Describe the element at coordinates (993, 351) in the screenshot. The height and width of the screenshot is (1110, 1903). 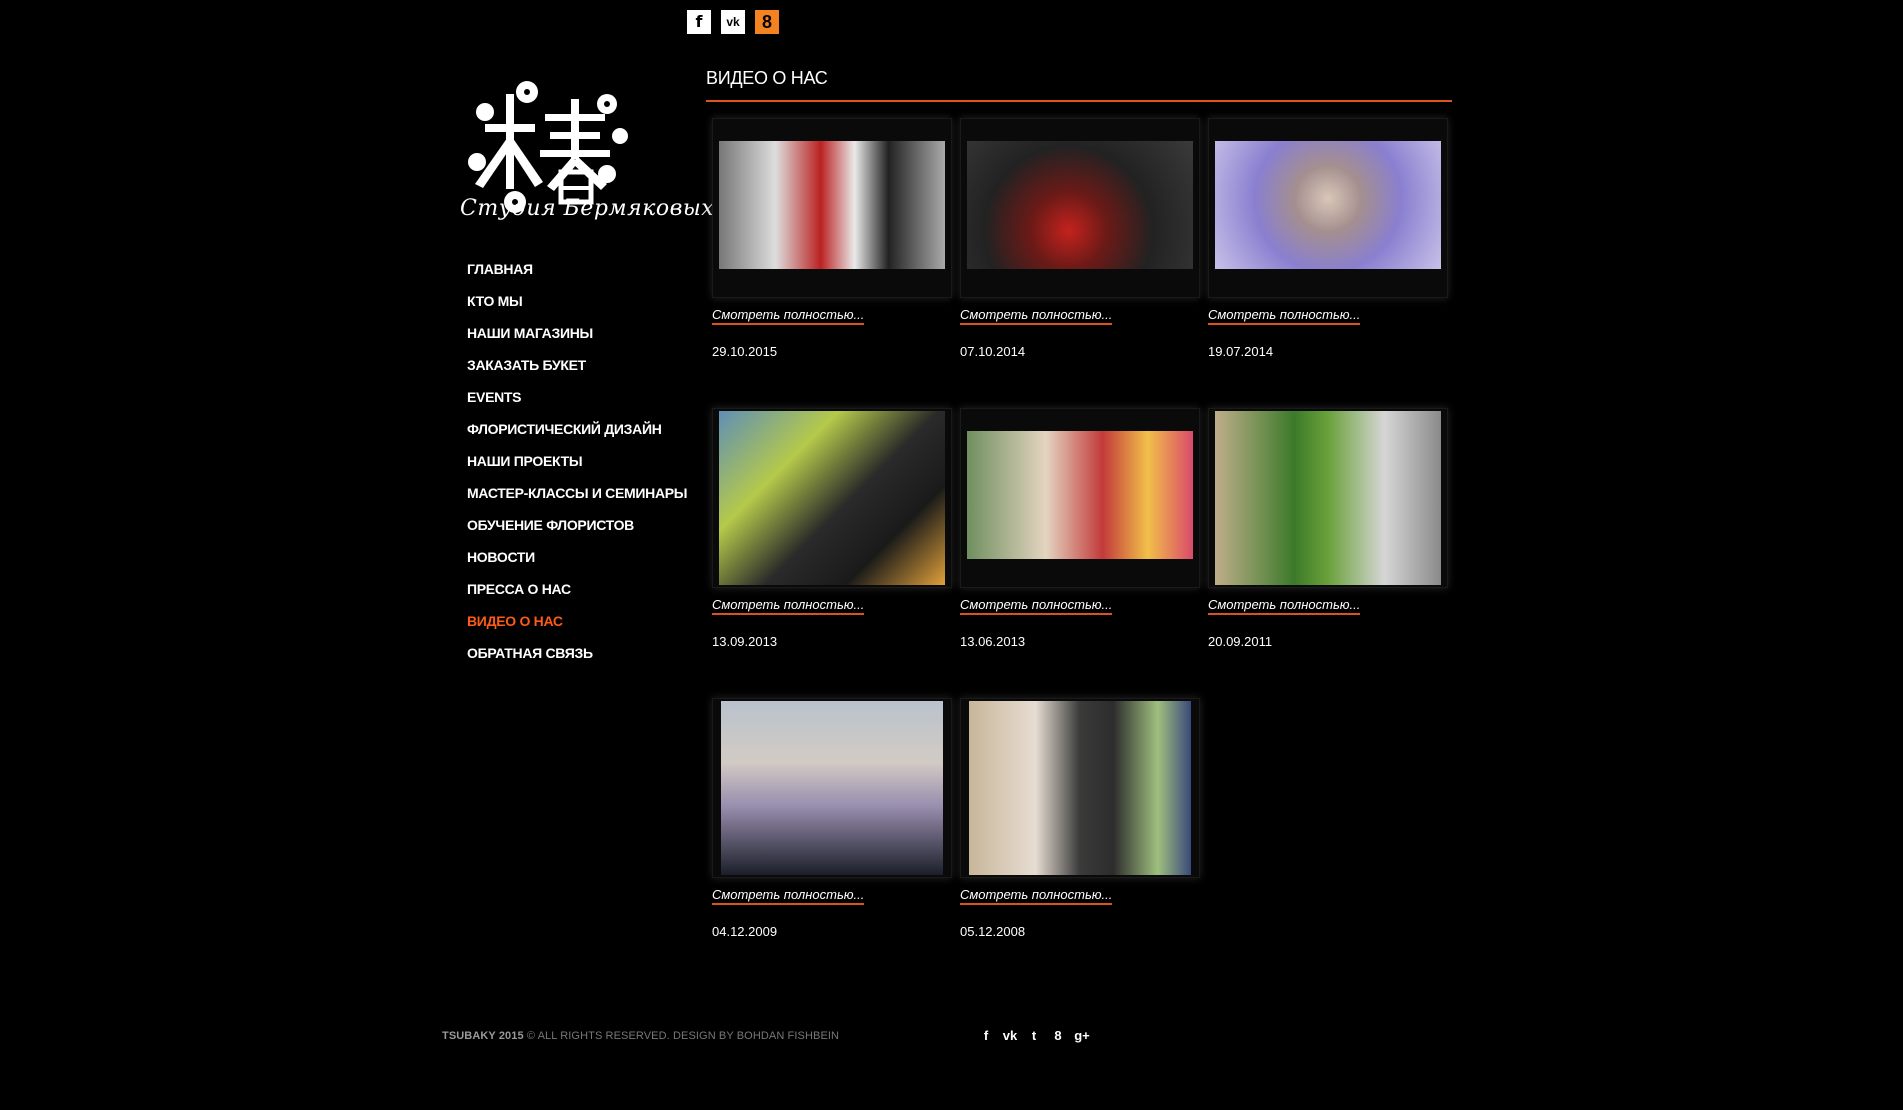
I see `video-date: 07.10.2014` at that location.